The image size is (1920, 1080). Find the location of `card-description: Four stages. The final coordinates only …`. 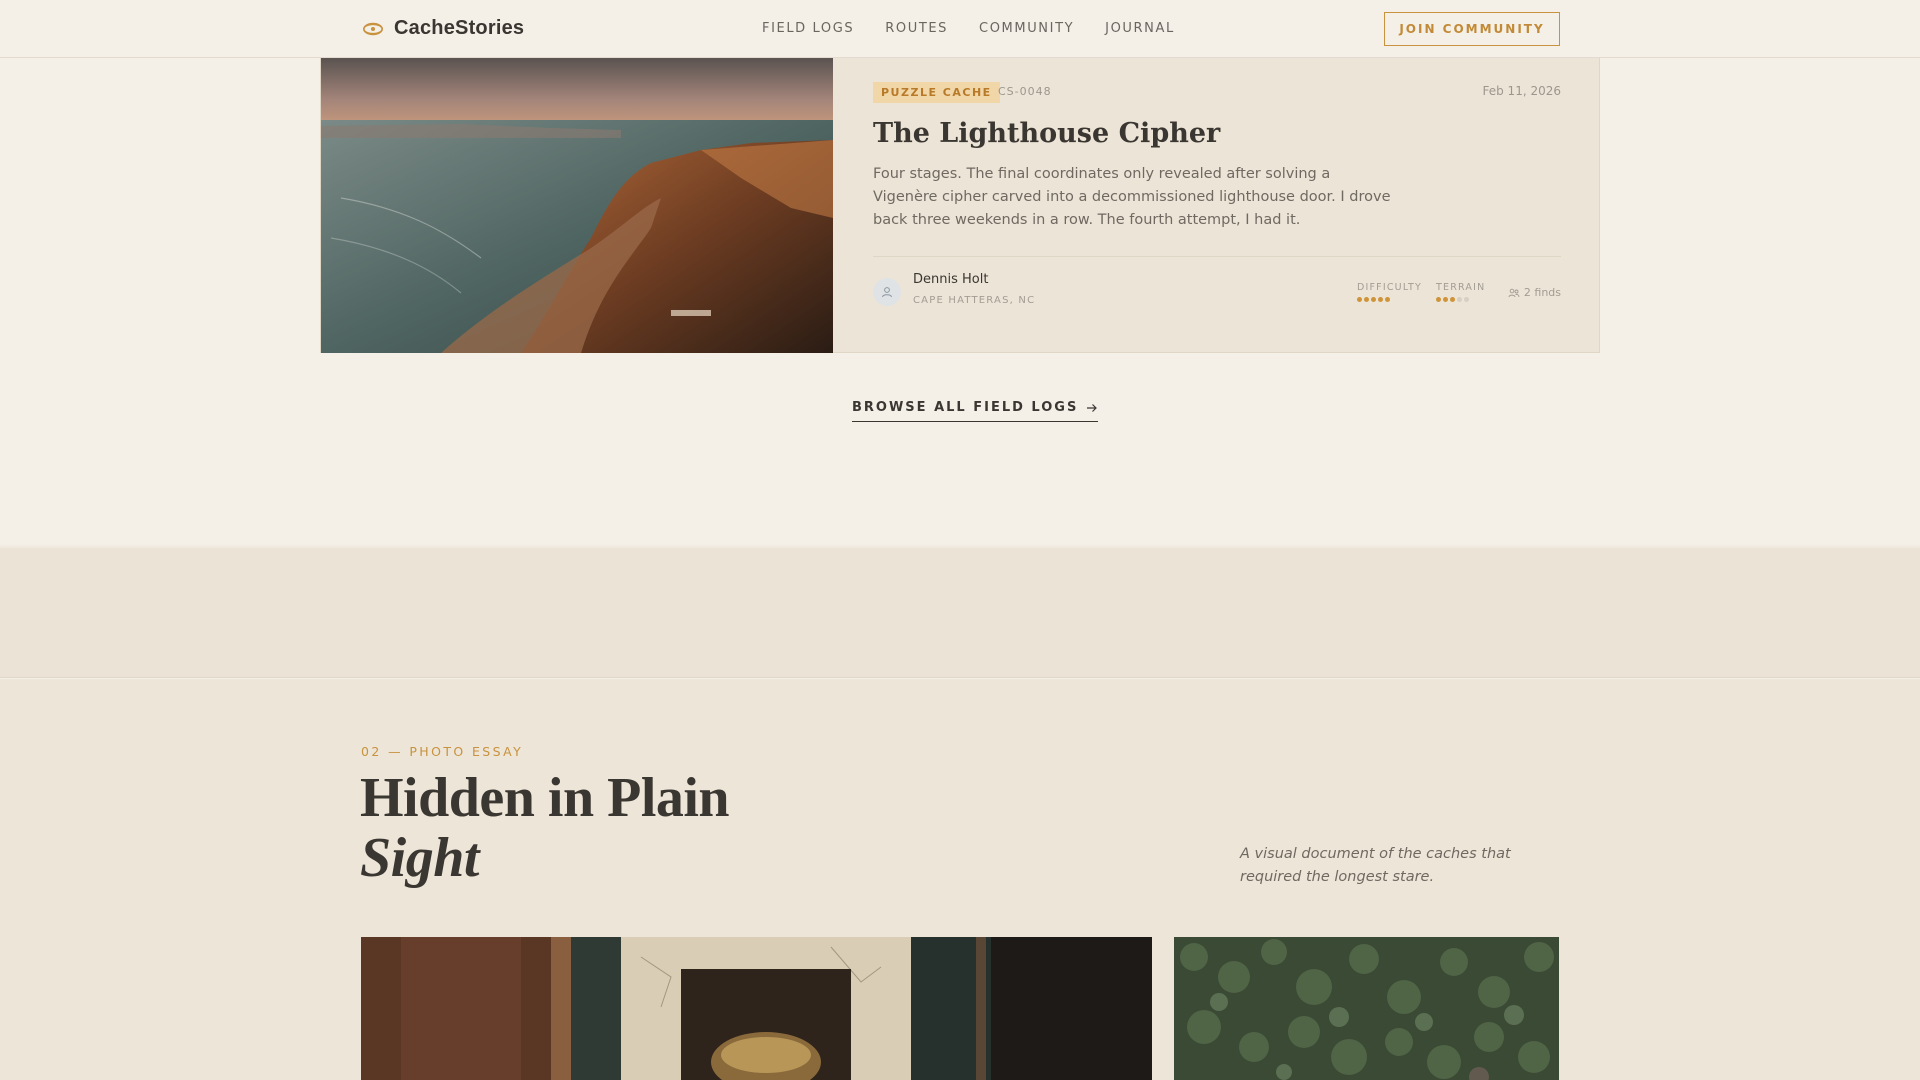

card-description: Four stages. The final coordinates only … is located at coordinates (1132, 197).